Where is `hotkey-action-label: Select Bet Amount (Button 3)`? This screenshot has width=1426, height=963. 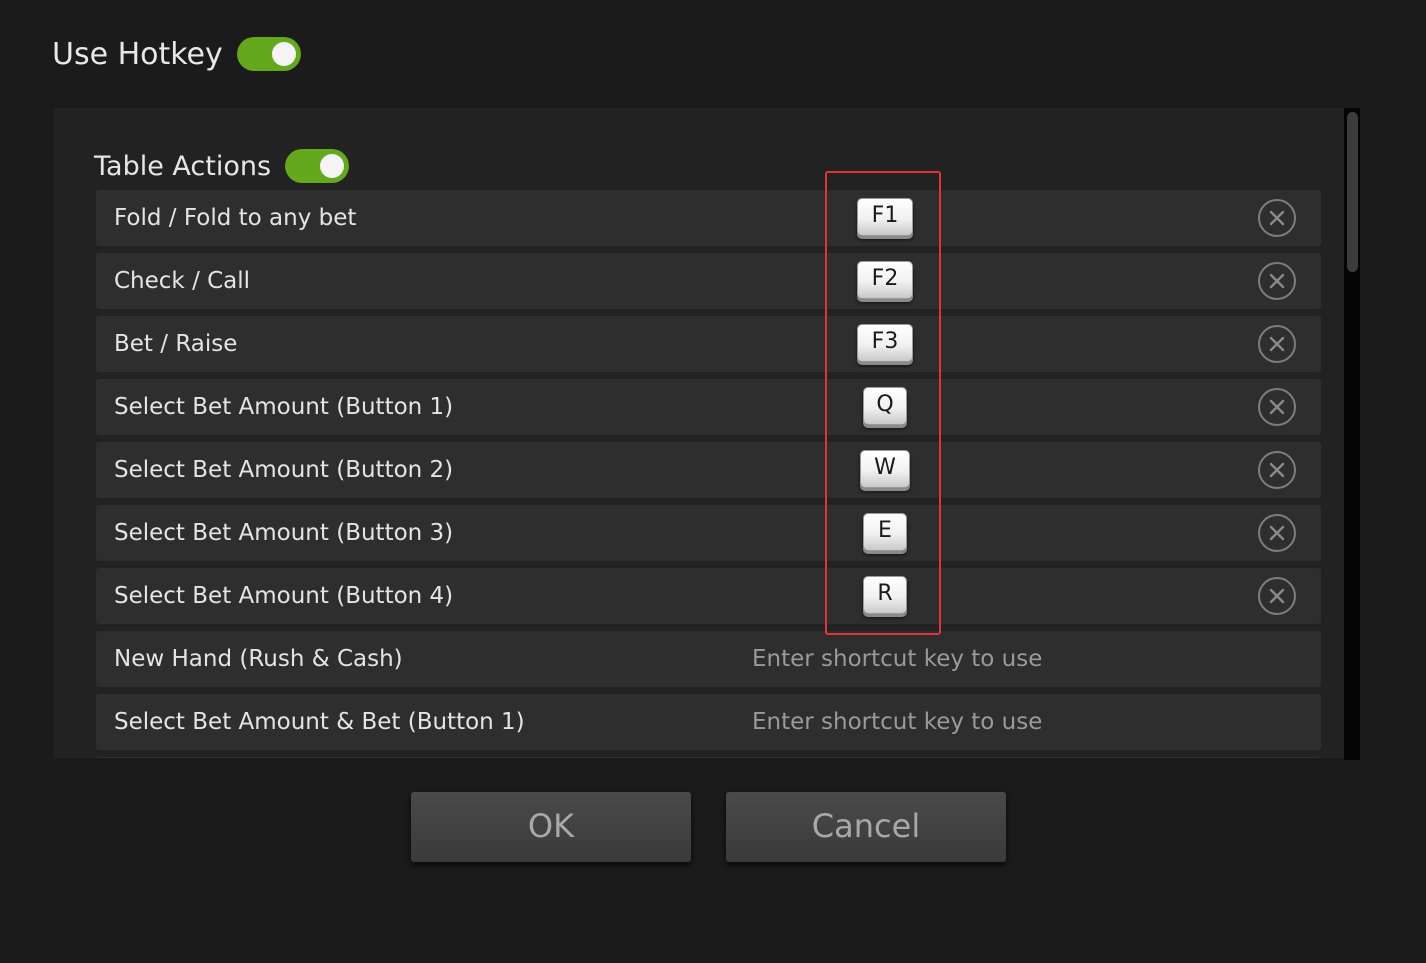 hotkey-action-label: Select Bet Amount (Button 3) is located at coordinates (284, 533).